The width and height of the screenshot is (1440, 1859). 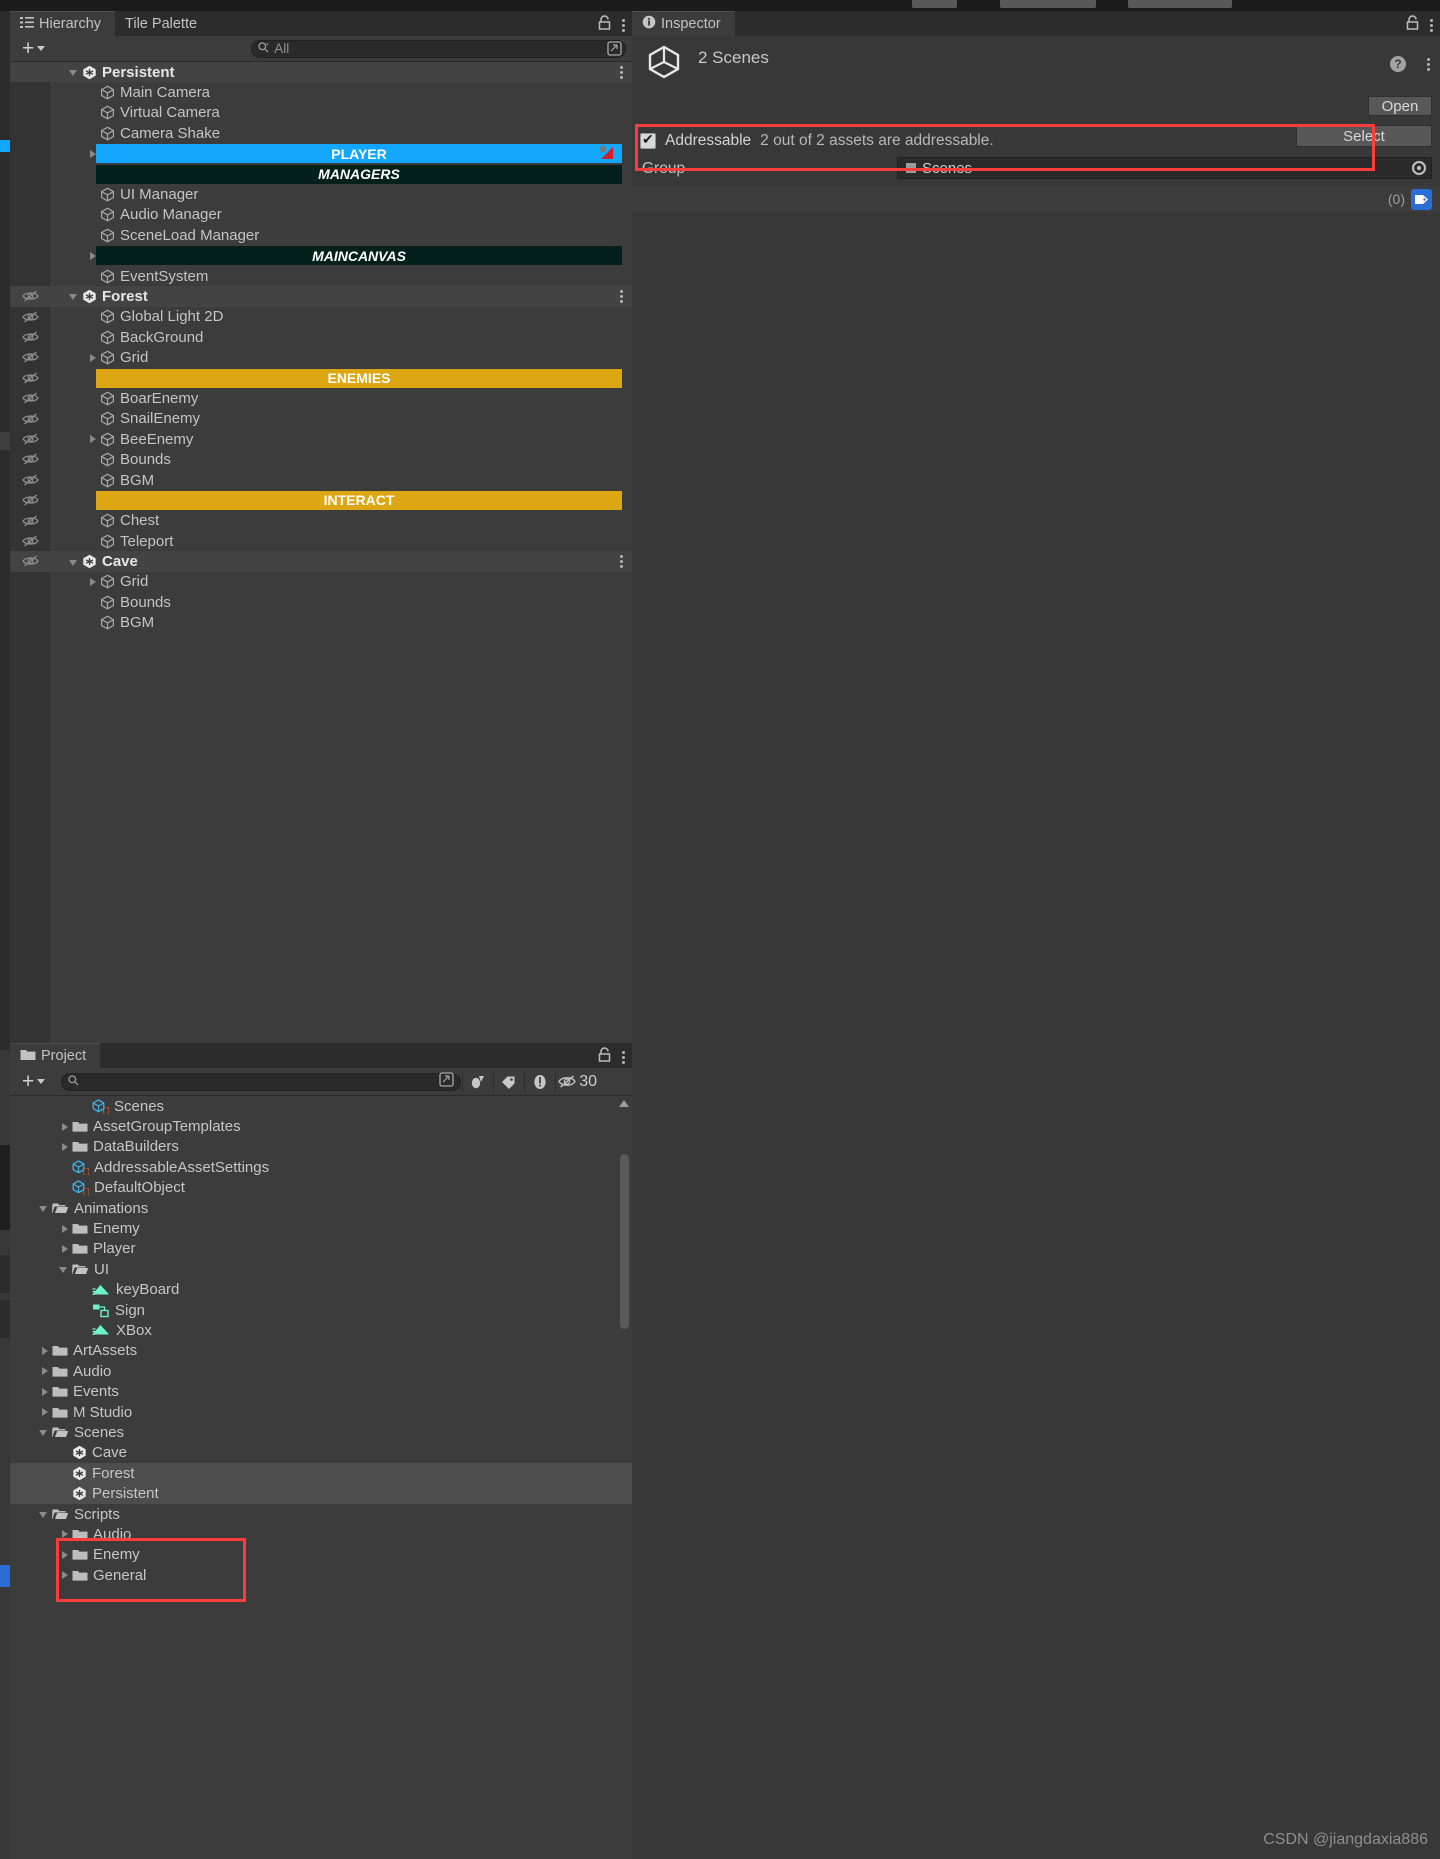 What do you see at coordinates (321, 92) in the screenshot?
I see `hierarchy-row: Main Camera` at bounding box center [321, 92].